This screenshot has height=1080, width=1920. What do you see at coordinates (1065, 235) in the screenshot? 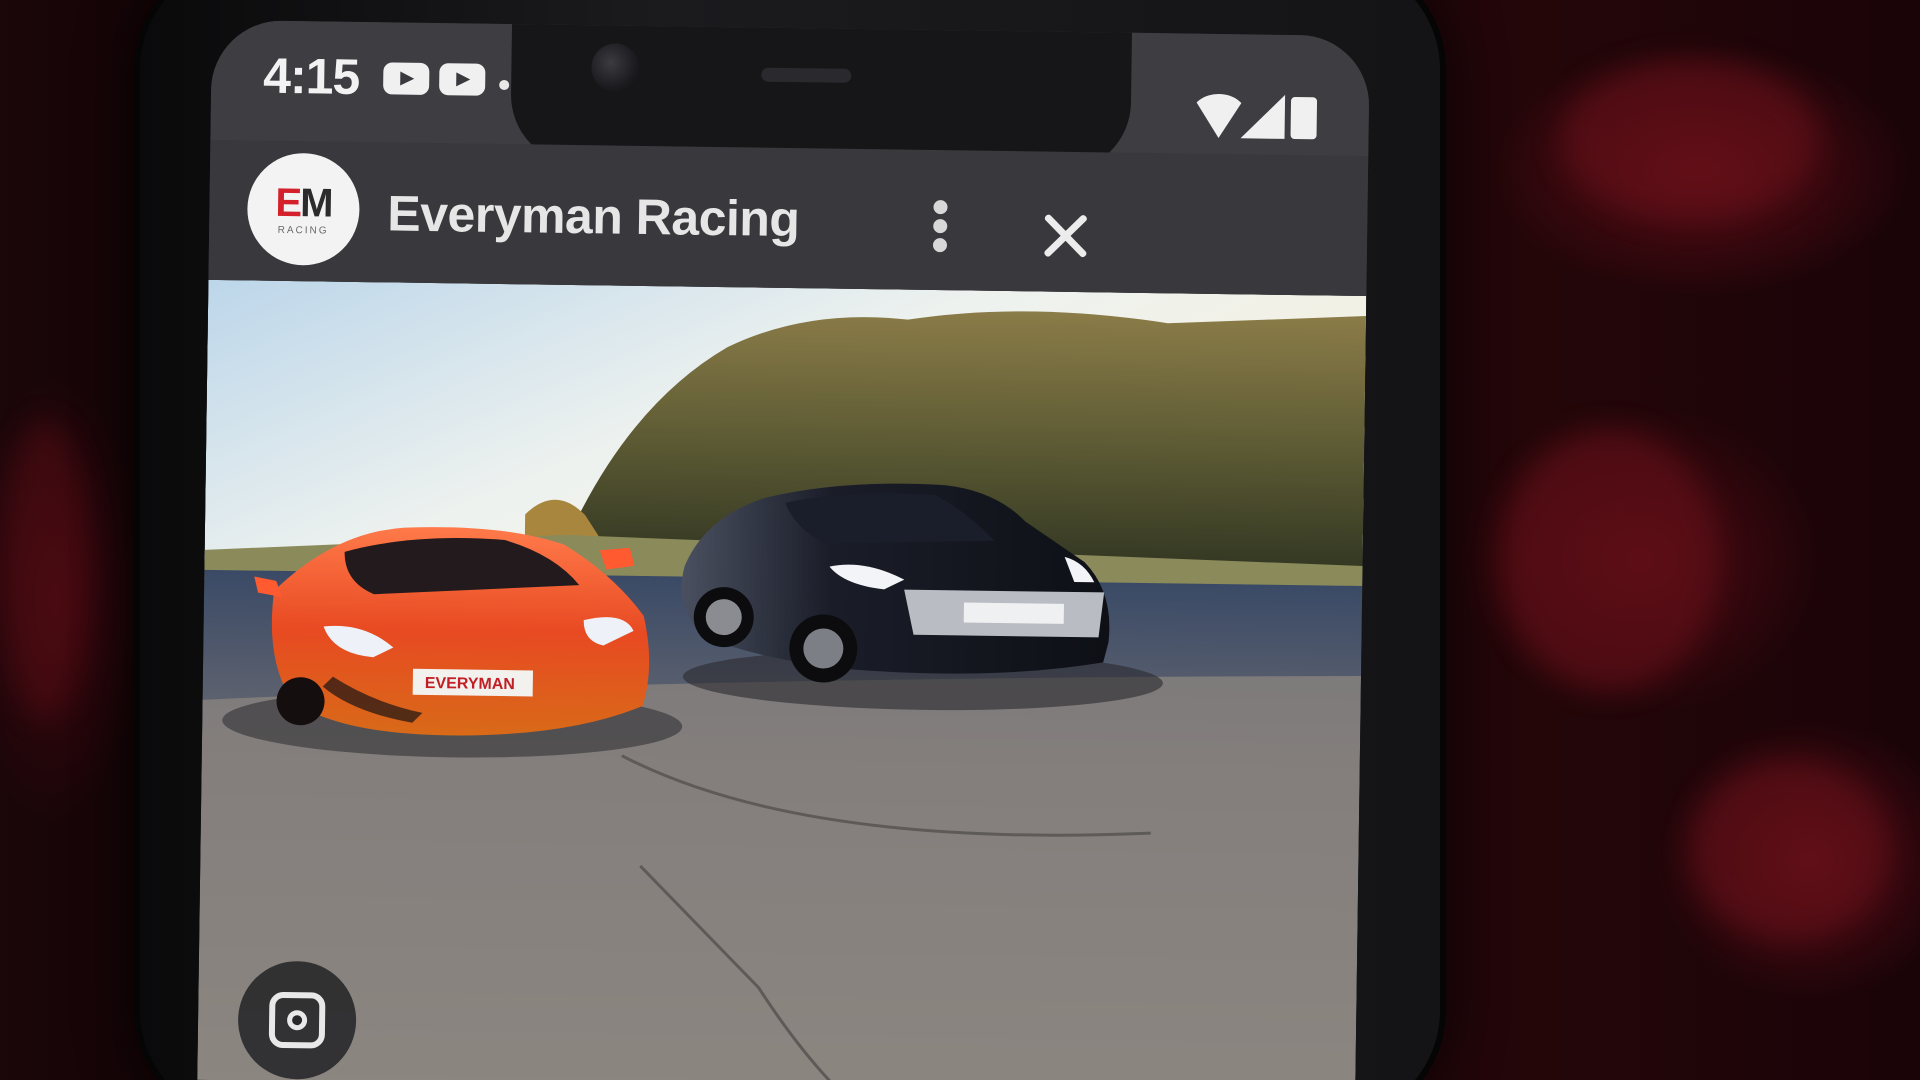
I see `close-icon` at bounding box center [1065, 235].